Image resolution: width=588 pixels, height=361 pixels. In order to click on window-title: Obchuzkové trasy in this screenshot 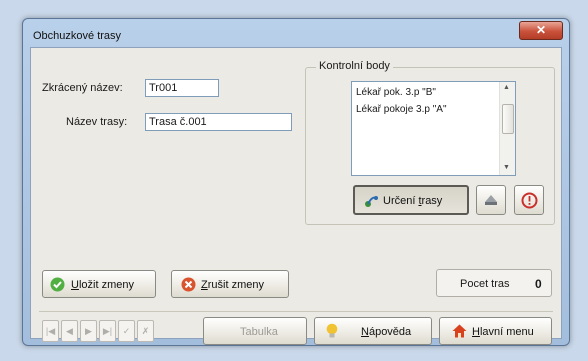, I will do `click(77, 36)`.